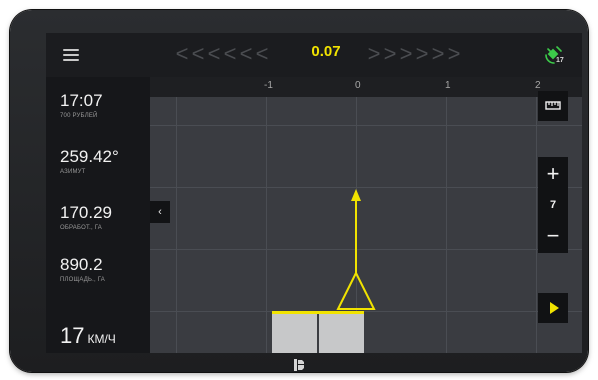 This screenshot has width=598, height=380. Describe the element at coordinates (560, 60) in the screenshot. I see `satellite-count: 17` at that location.